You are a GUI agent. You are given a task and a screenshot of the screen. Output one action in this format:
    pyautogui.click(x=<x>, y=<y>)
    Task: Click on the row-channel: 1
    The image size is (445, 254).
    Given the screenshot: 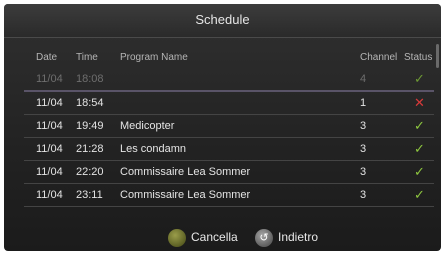 What is the action you would take?
    pyautogui.click(x=363, y=103)
    